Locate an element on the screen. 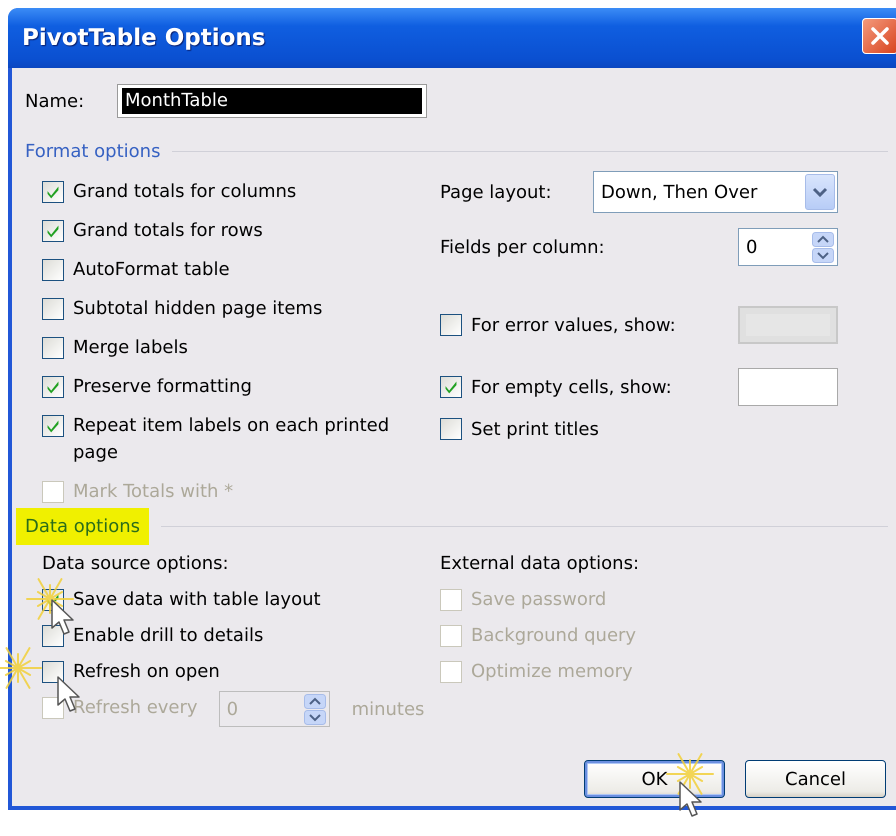 The image size is (896, 836). close-icon is located at coordinates (880, 36).